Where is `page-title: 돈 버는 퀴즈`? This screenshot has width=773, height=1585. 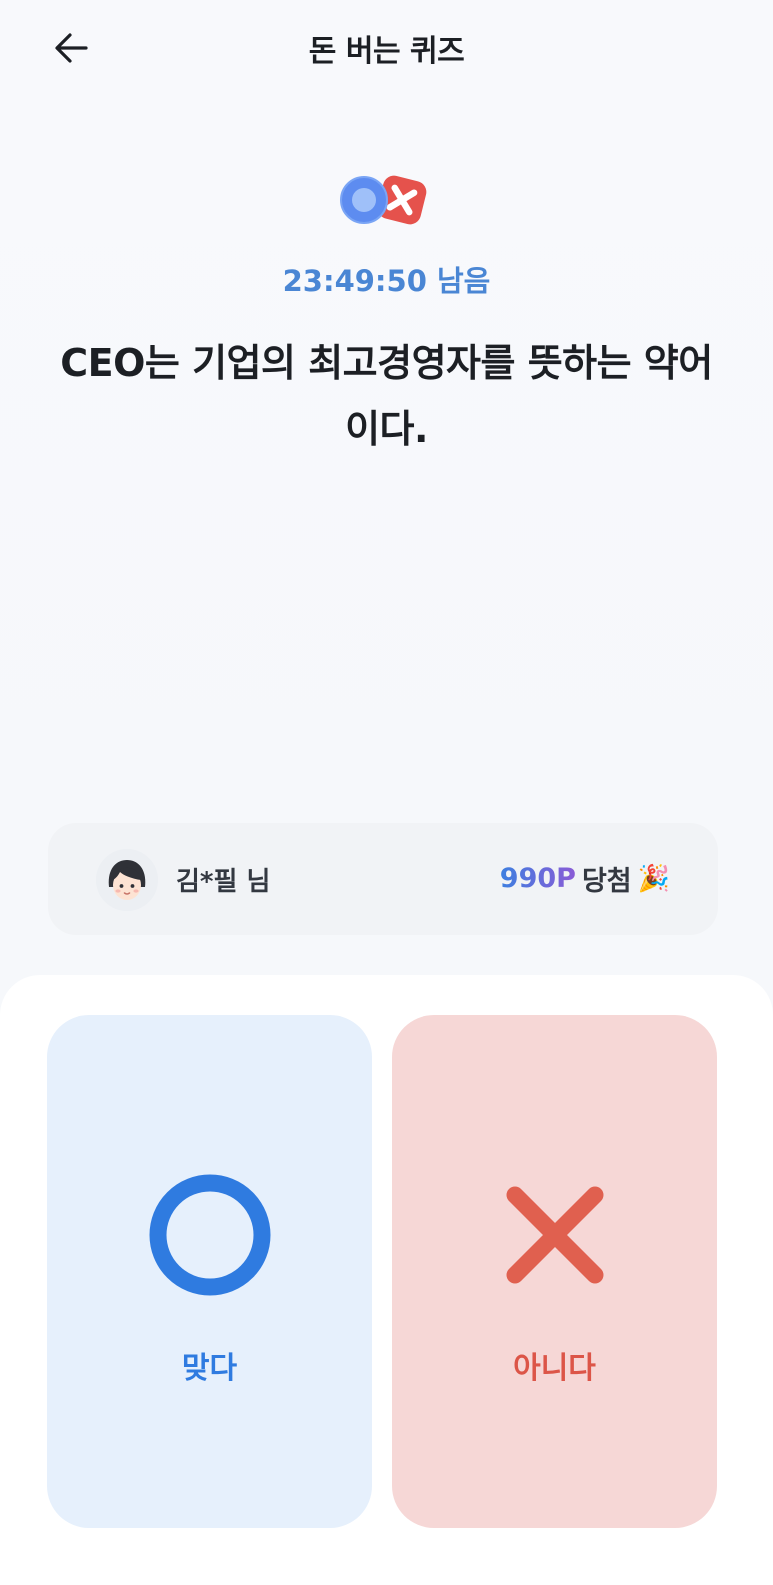 page-title: 돈 버는 퀴즈 is located at coordinates (386, 51).